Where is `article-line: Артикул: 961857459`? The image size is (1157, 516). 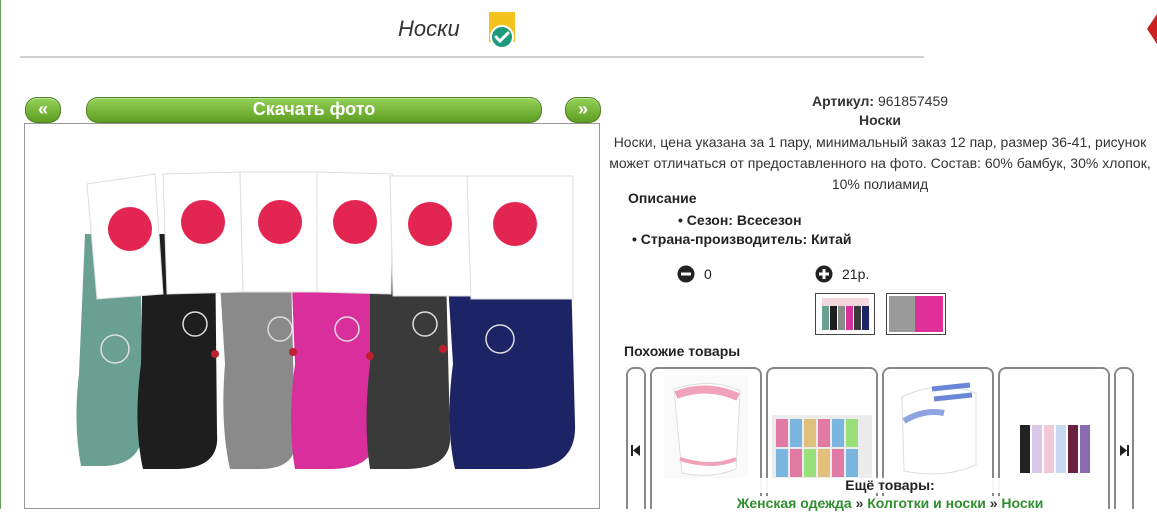 article-line: Артикул: 961857459 is located at coordinates (880, 101).